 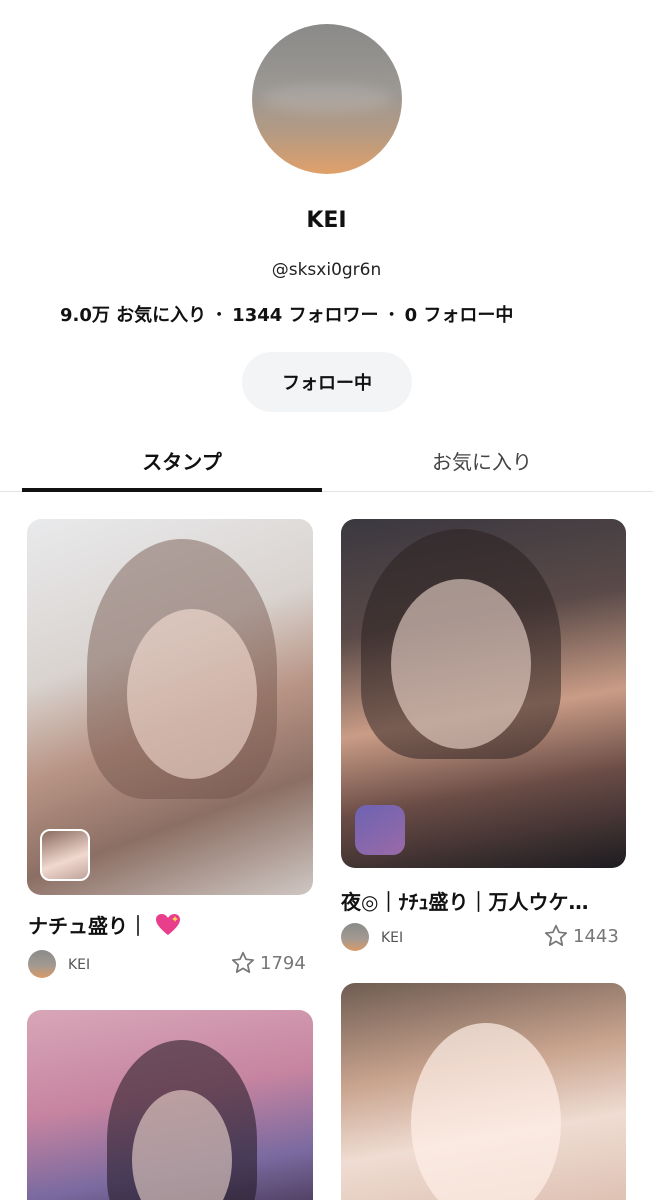 I want to click on like-count: 1443, so click(x=581, y=936).